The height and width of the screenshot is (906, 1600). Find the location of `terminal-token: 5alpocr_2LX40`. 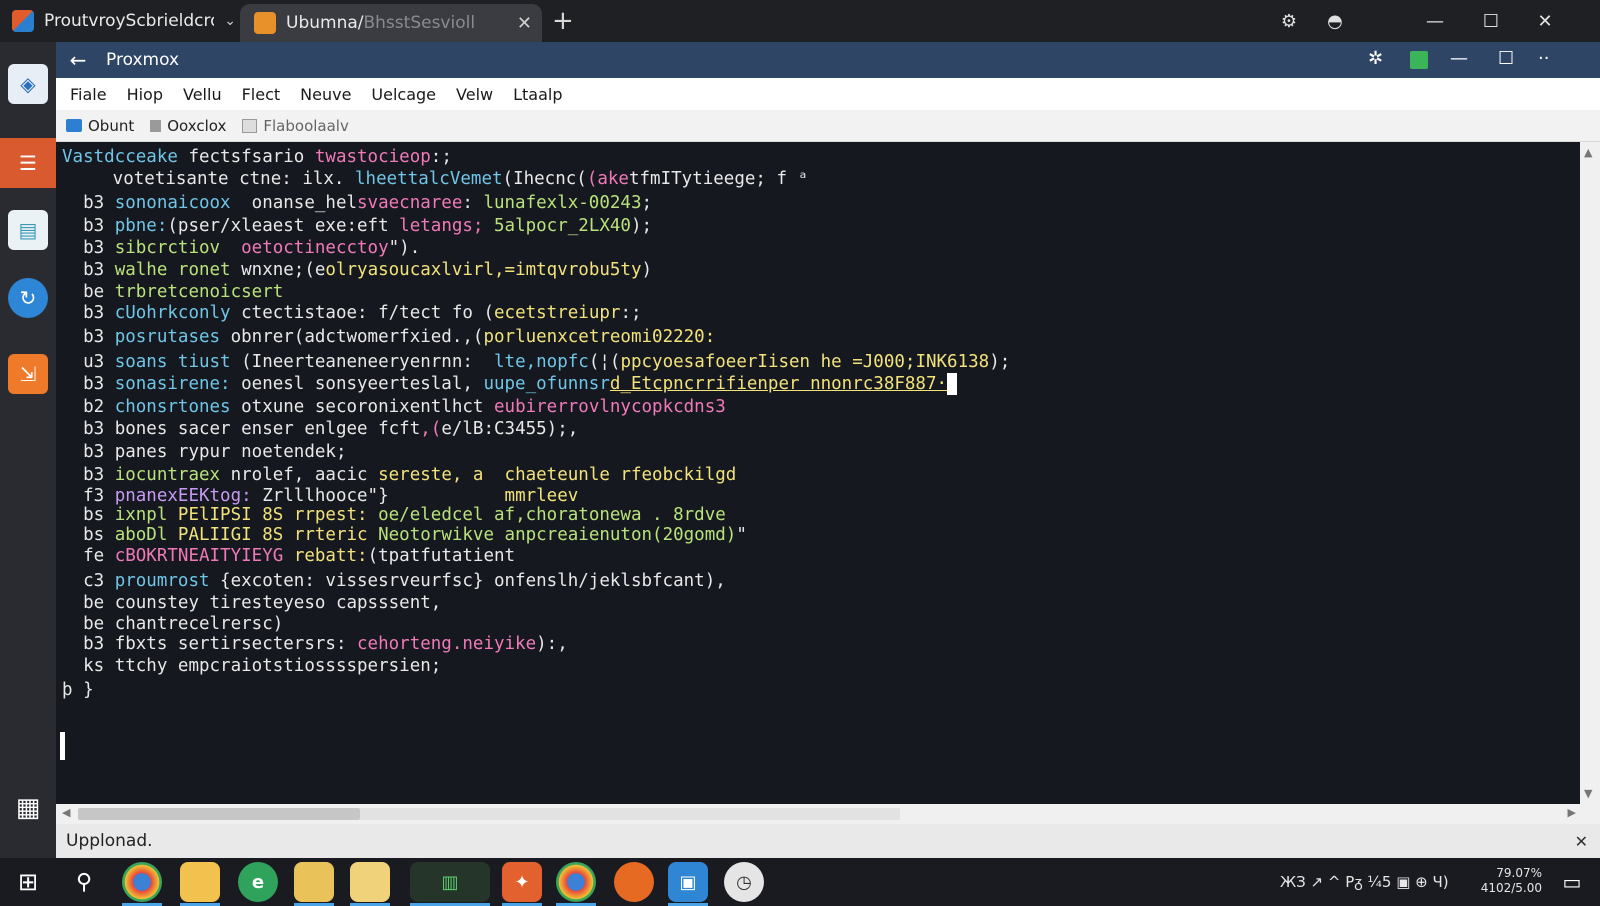

terminal-token: 5alpocr_2LX40 is located at coordinates (562, 226).